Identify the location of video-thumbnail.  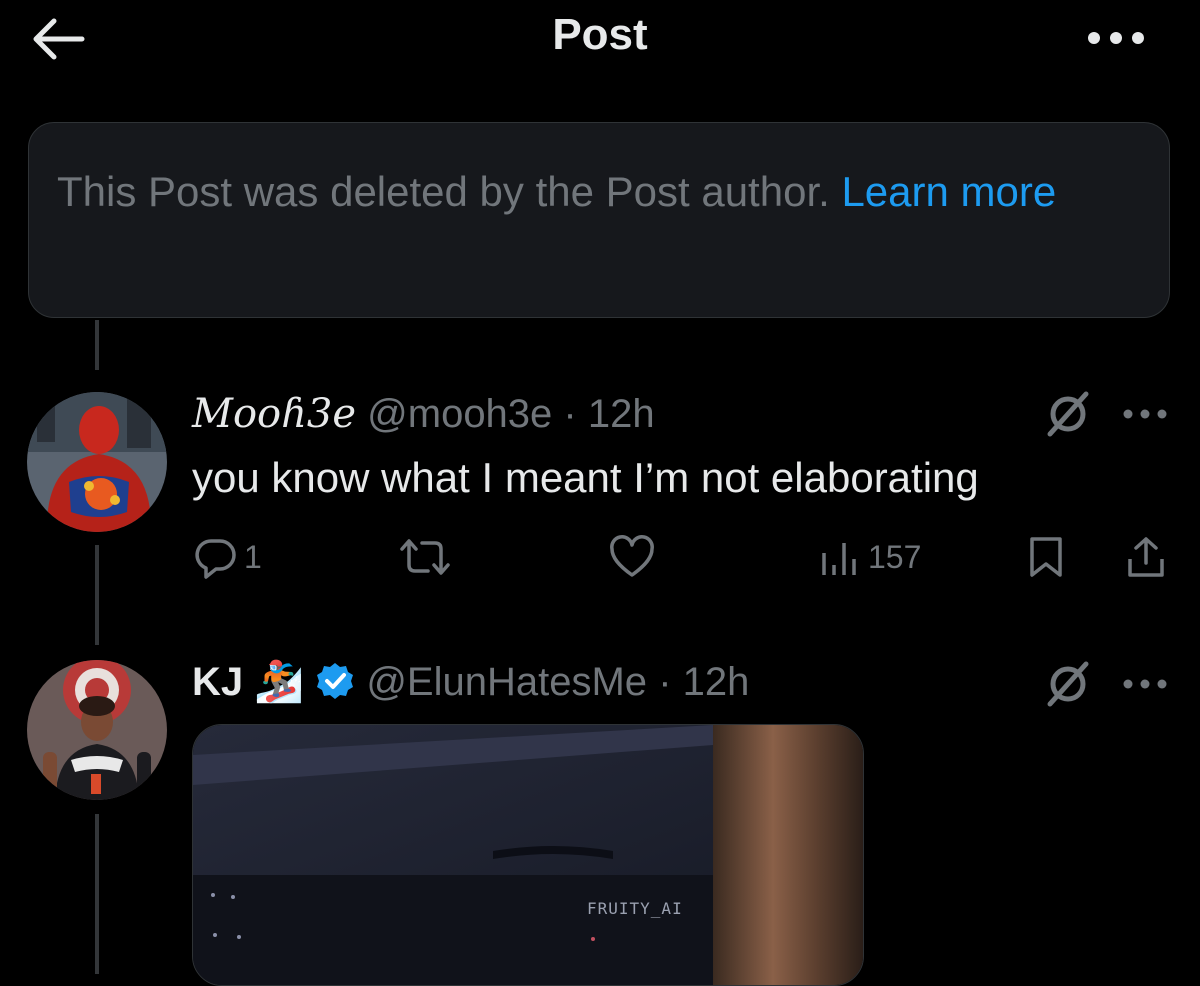
(528, 855).